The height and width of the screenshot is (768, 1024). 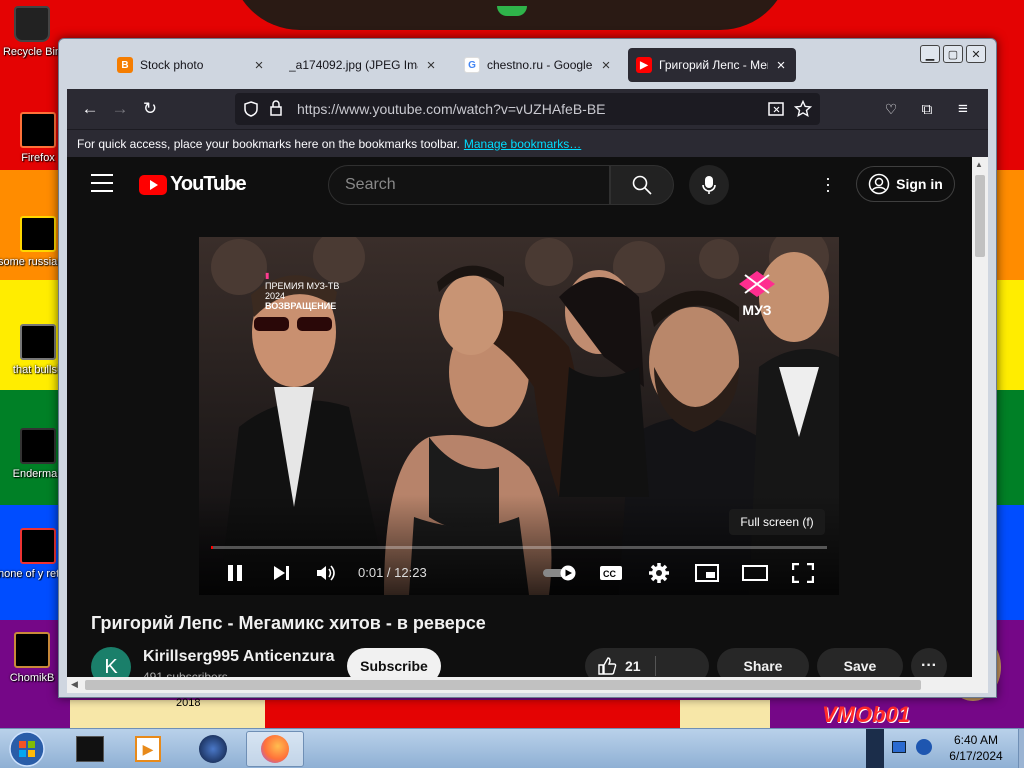 I want to click on volume-icon, so click(x=326, y=573).